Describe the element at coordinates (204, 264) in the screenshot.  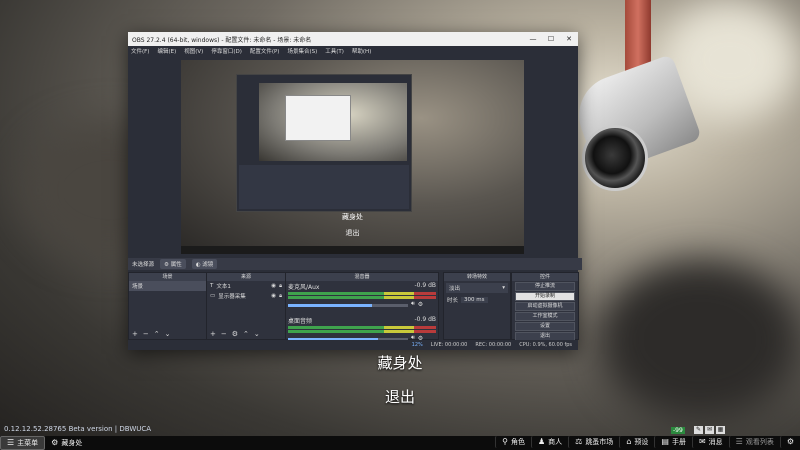
I see `filters-button: ◐ 滤镜` at that location.